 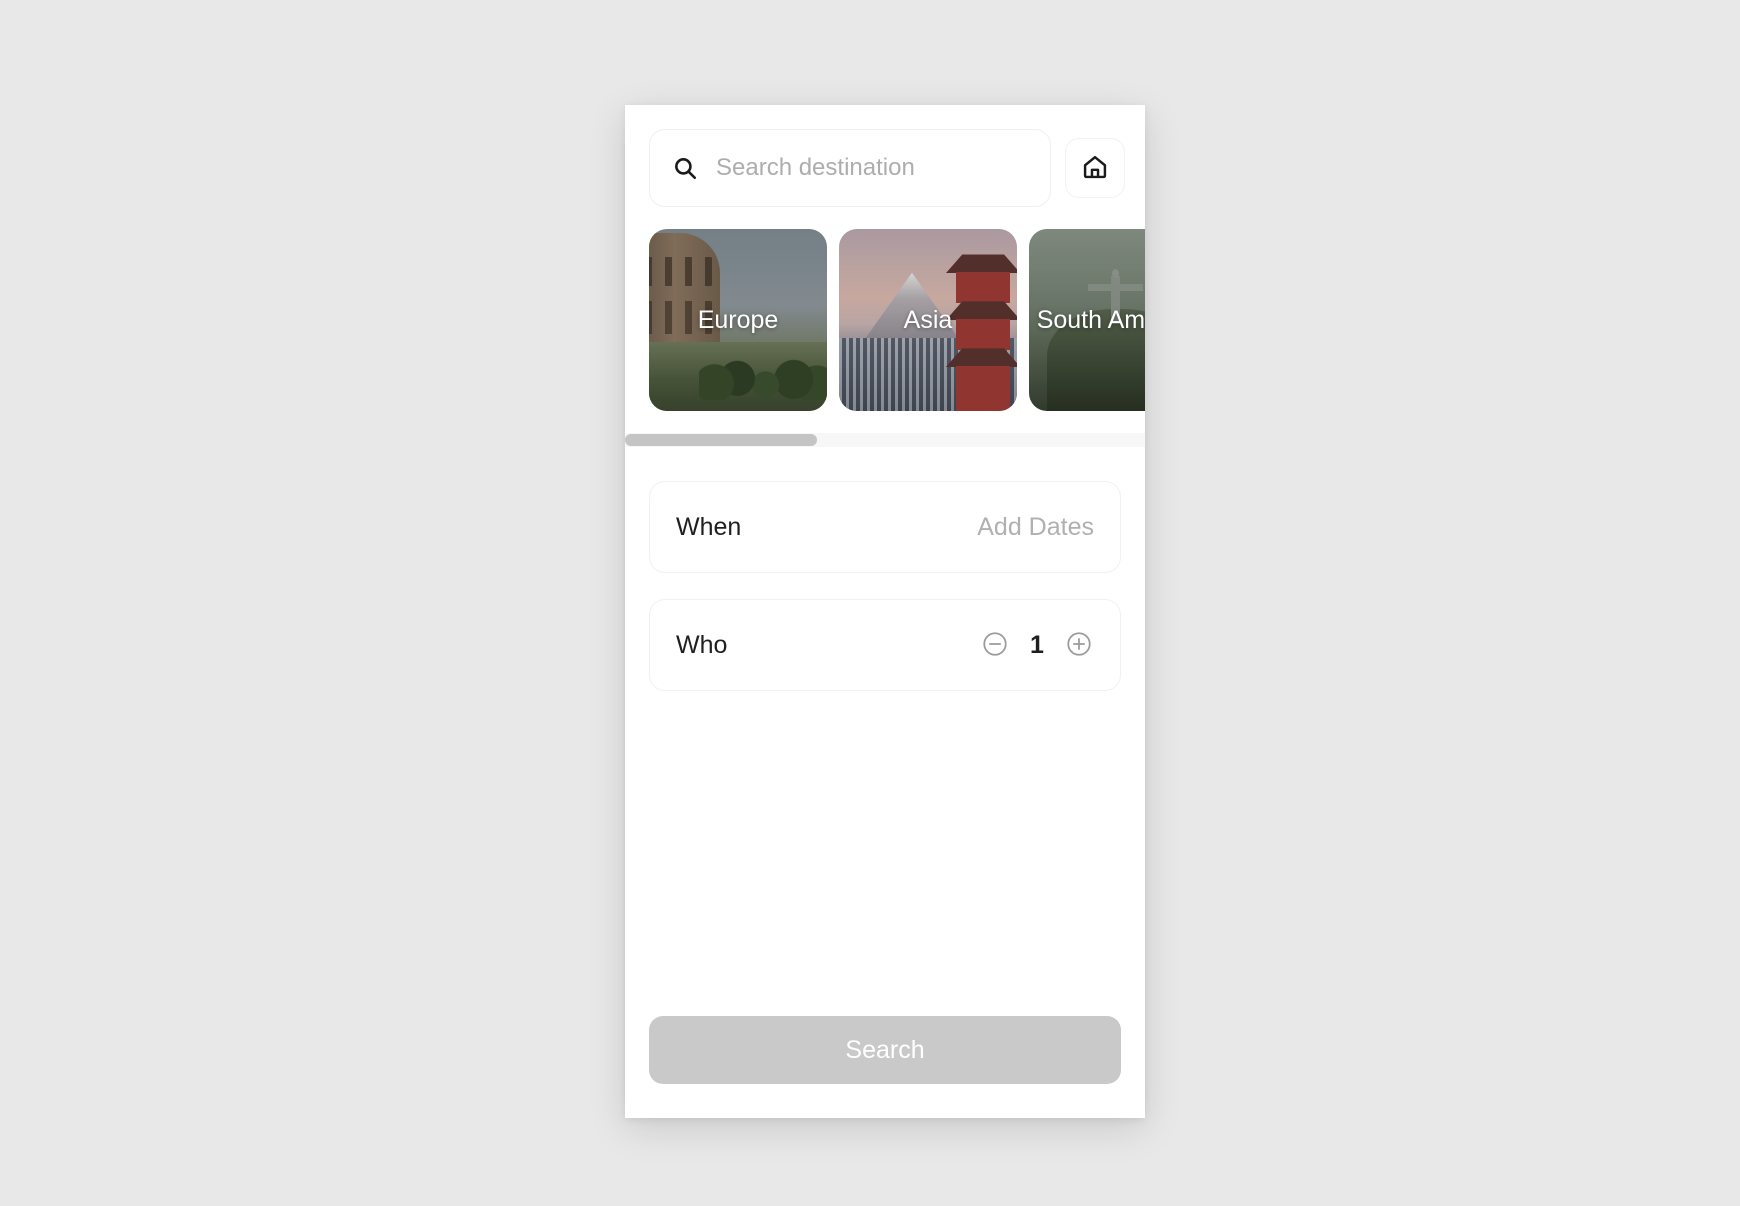 What do you see at coordinates (885, 440) in the screenshot?
I see `carousel-scrollbar-track` at bounding box center [885, 440].